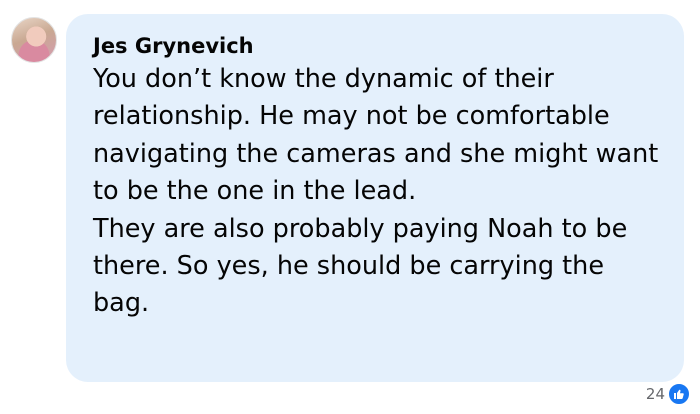 The height and width of the screenshot is (414, 700). I want to click on like-icon, so click(679, 394).